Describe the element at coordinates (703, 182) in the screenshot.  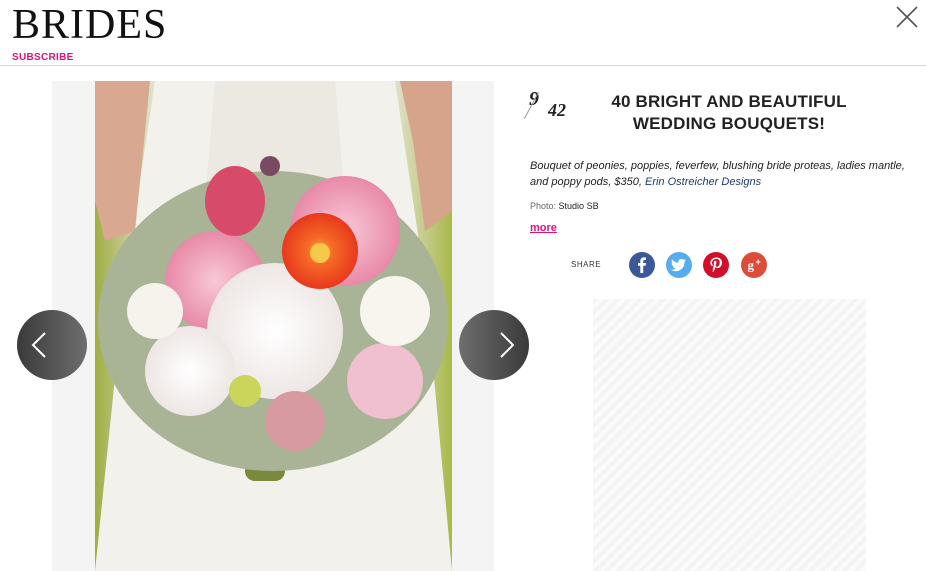
I see `designer-link: Erin Ostreicher Designs` at that location.